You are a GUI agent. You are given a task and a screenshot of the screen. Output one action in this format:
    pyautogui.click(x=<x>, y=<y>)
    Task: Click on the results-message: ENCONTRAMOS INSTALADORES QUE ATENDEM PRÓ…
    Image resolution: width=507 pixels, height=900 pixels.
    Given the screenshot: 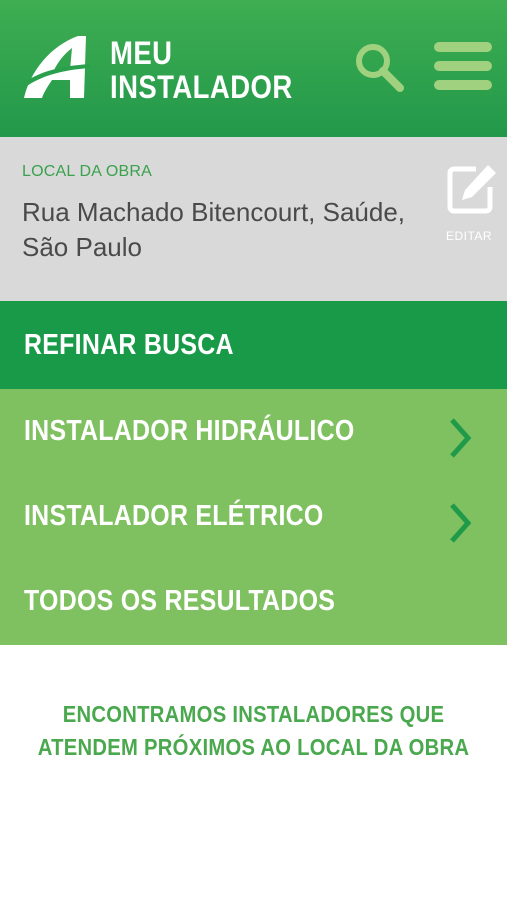 What is the action you would take?
    pyautogui.click(x=253, y=731)
    